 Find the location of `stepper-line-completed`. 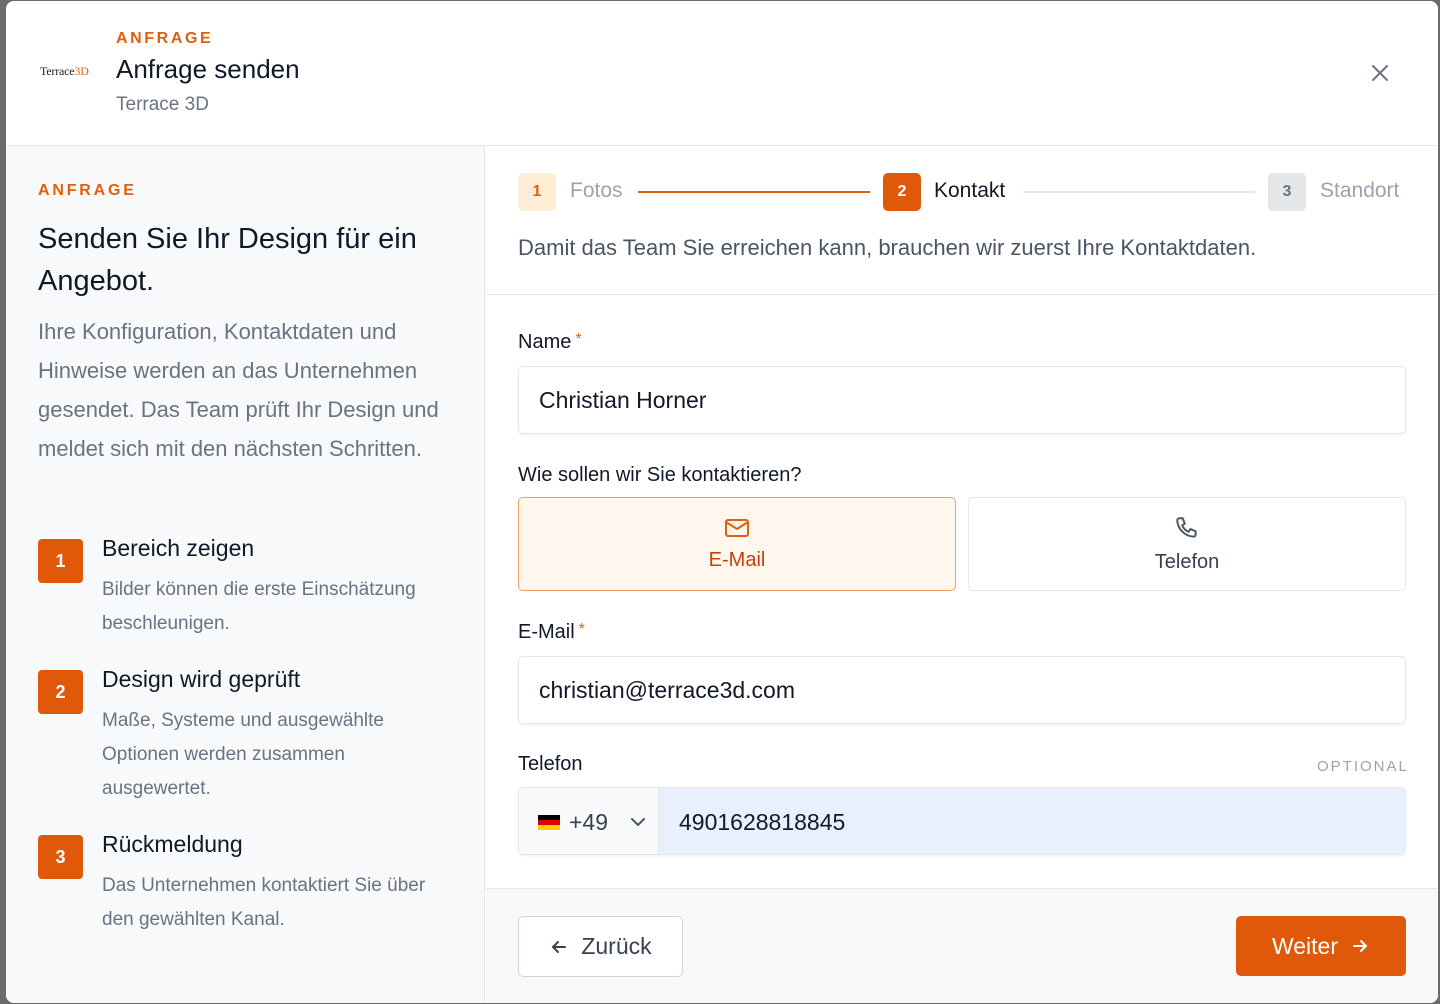

stepper-line-completed is located at coordinates (754, 192).